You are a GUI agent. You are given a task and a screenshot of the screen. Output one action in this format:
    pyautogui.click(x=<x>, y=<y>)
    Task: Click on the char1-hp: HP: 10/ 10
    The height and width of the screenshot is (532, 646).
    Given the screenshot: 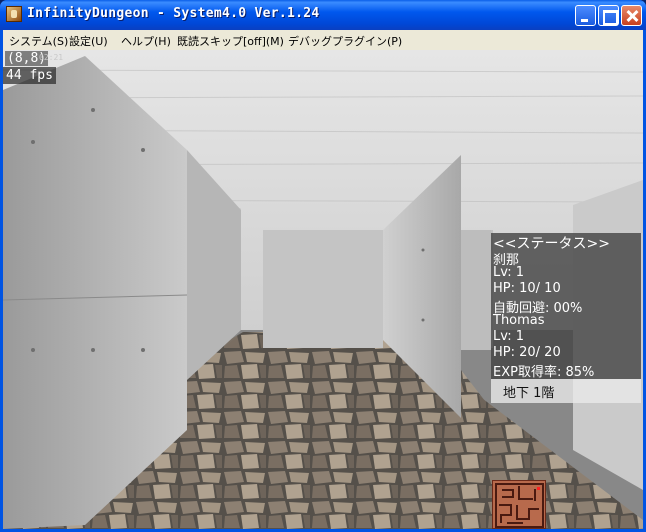 What is the action you would take?
    pyautogui.click(x=527, y=288)
    